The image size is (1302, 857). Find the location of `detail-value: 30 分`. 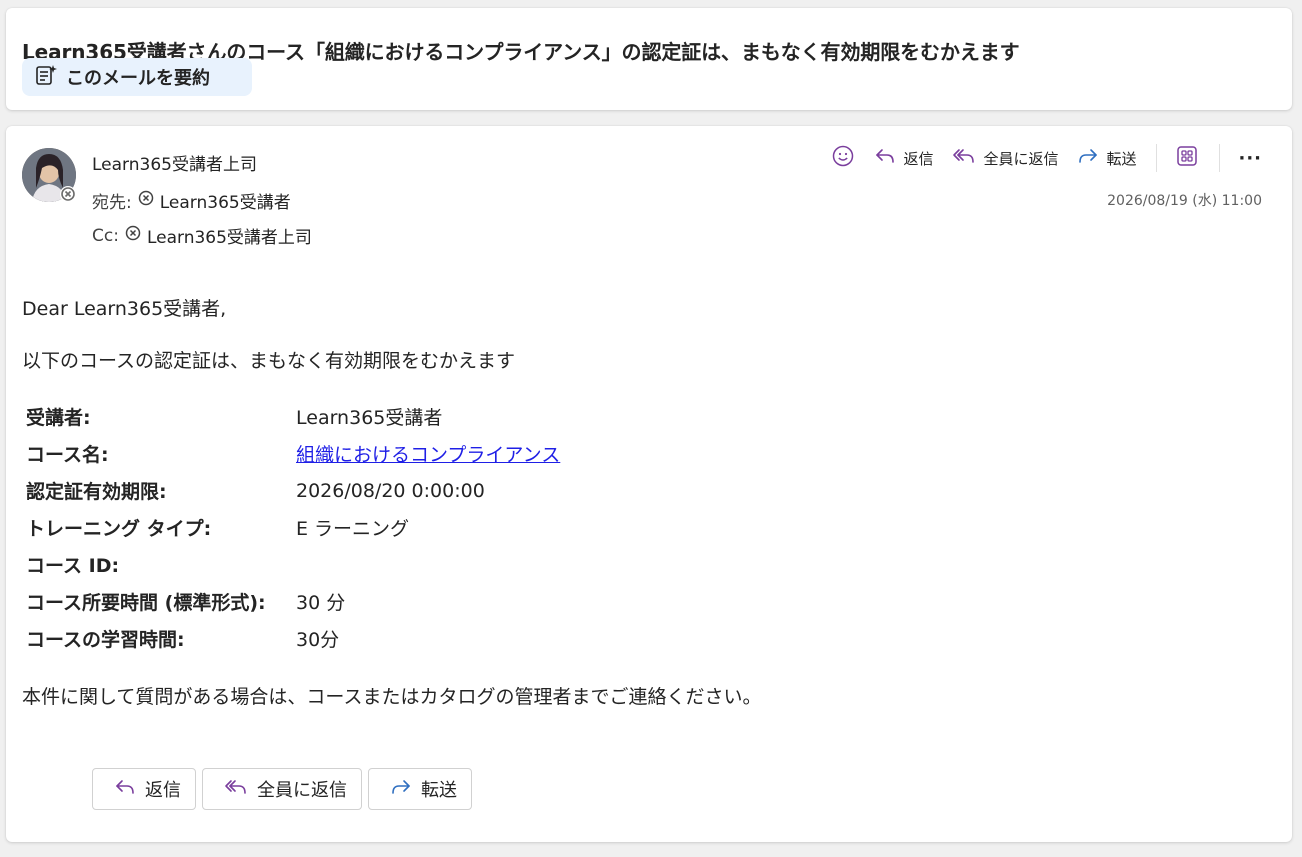

detail-value: 30 分 is located at coordinates (321, 603).